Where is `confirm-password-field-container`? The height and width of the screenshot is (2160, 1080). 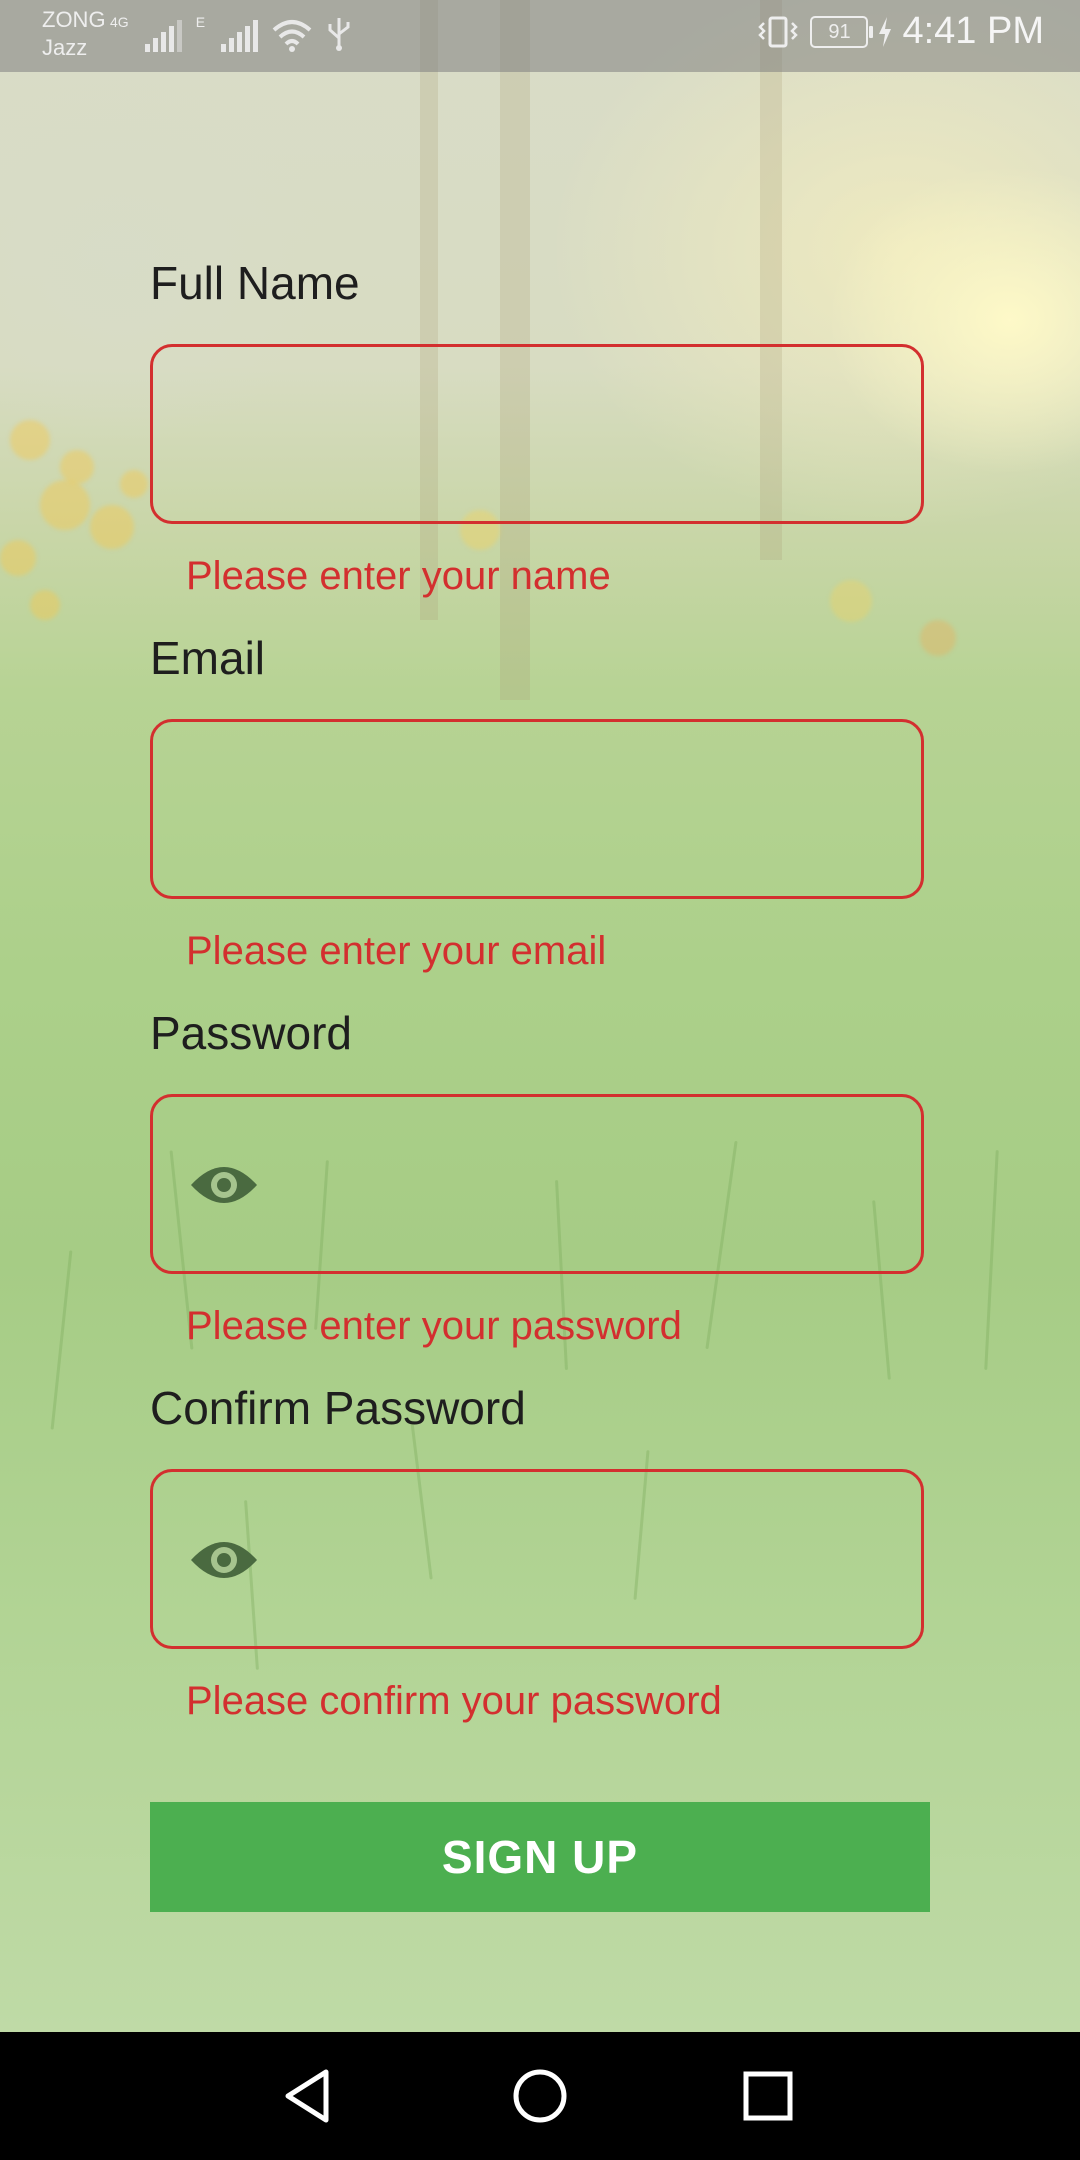
confirm-password-field-container is located at coordinates (537, 1559).